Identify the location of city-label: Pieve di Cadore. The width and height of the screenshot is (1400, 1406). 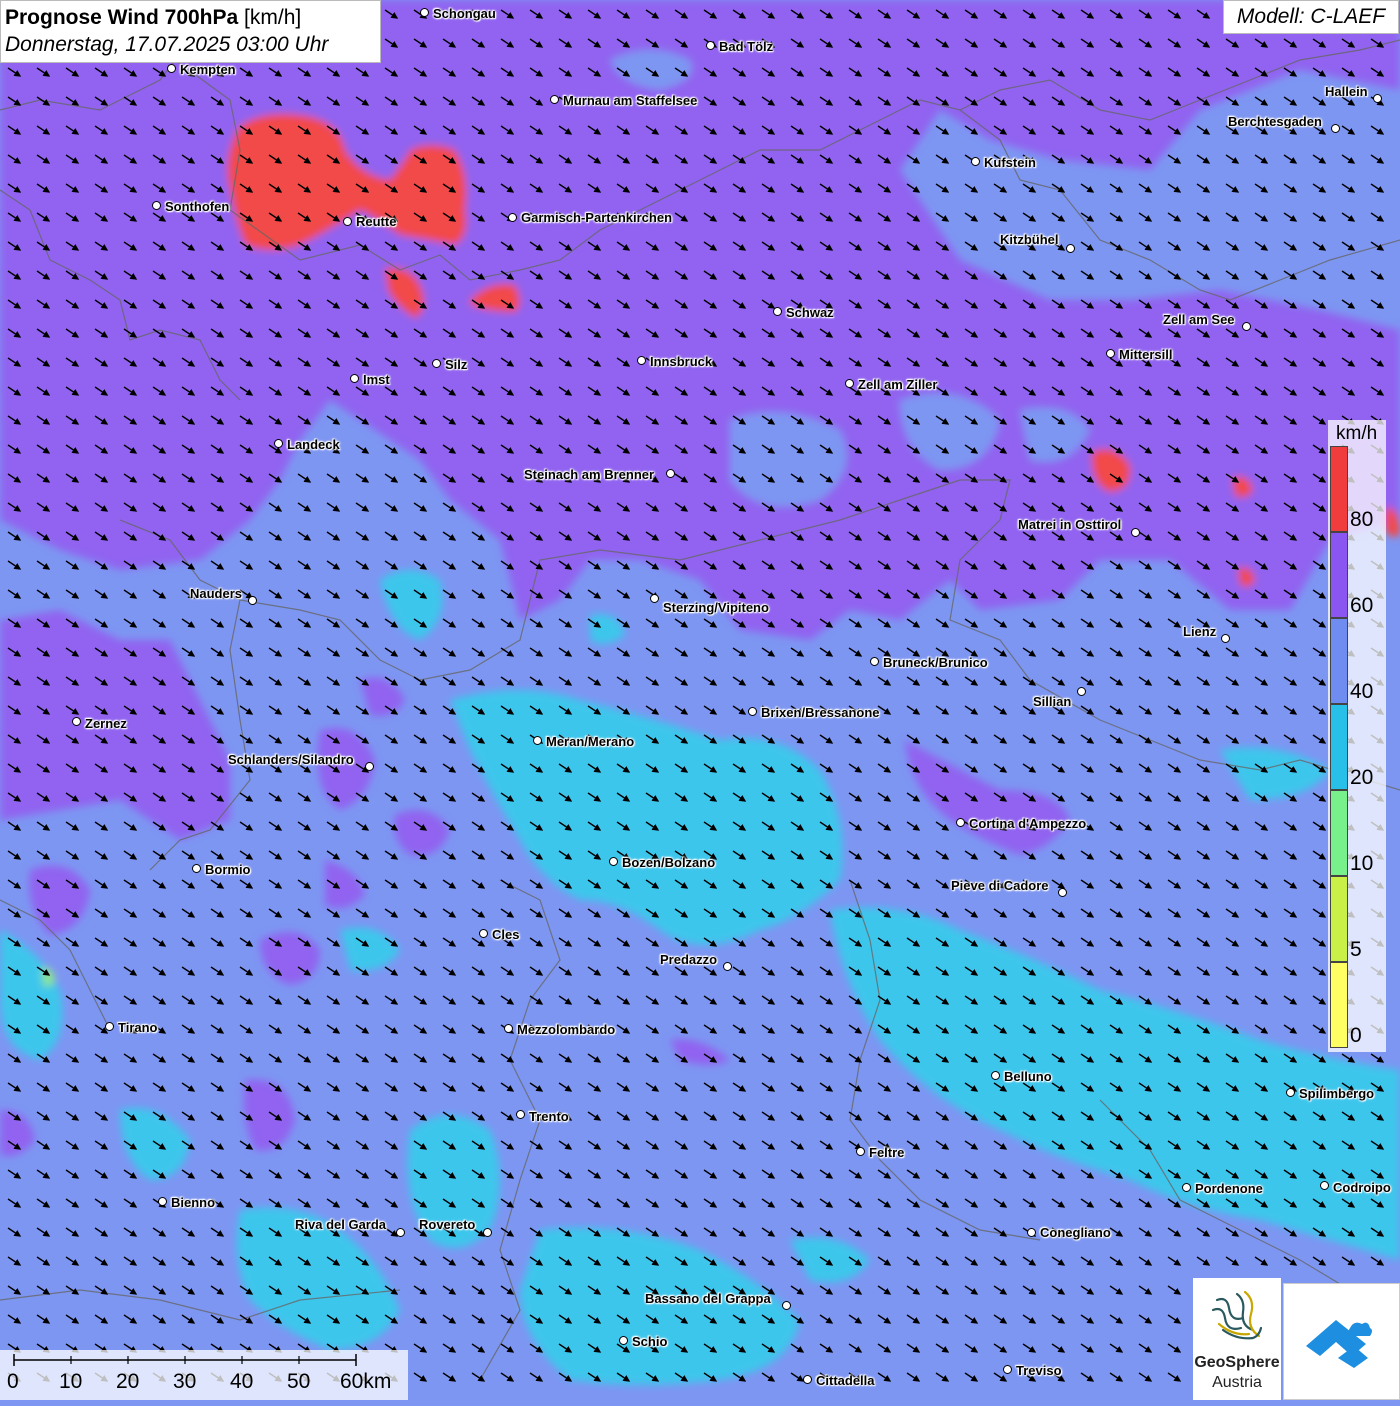
(1000, 885).